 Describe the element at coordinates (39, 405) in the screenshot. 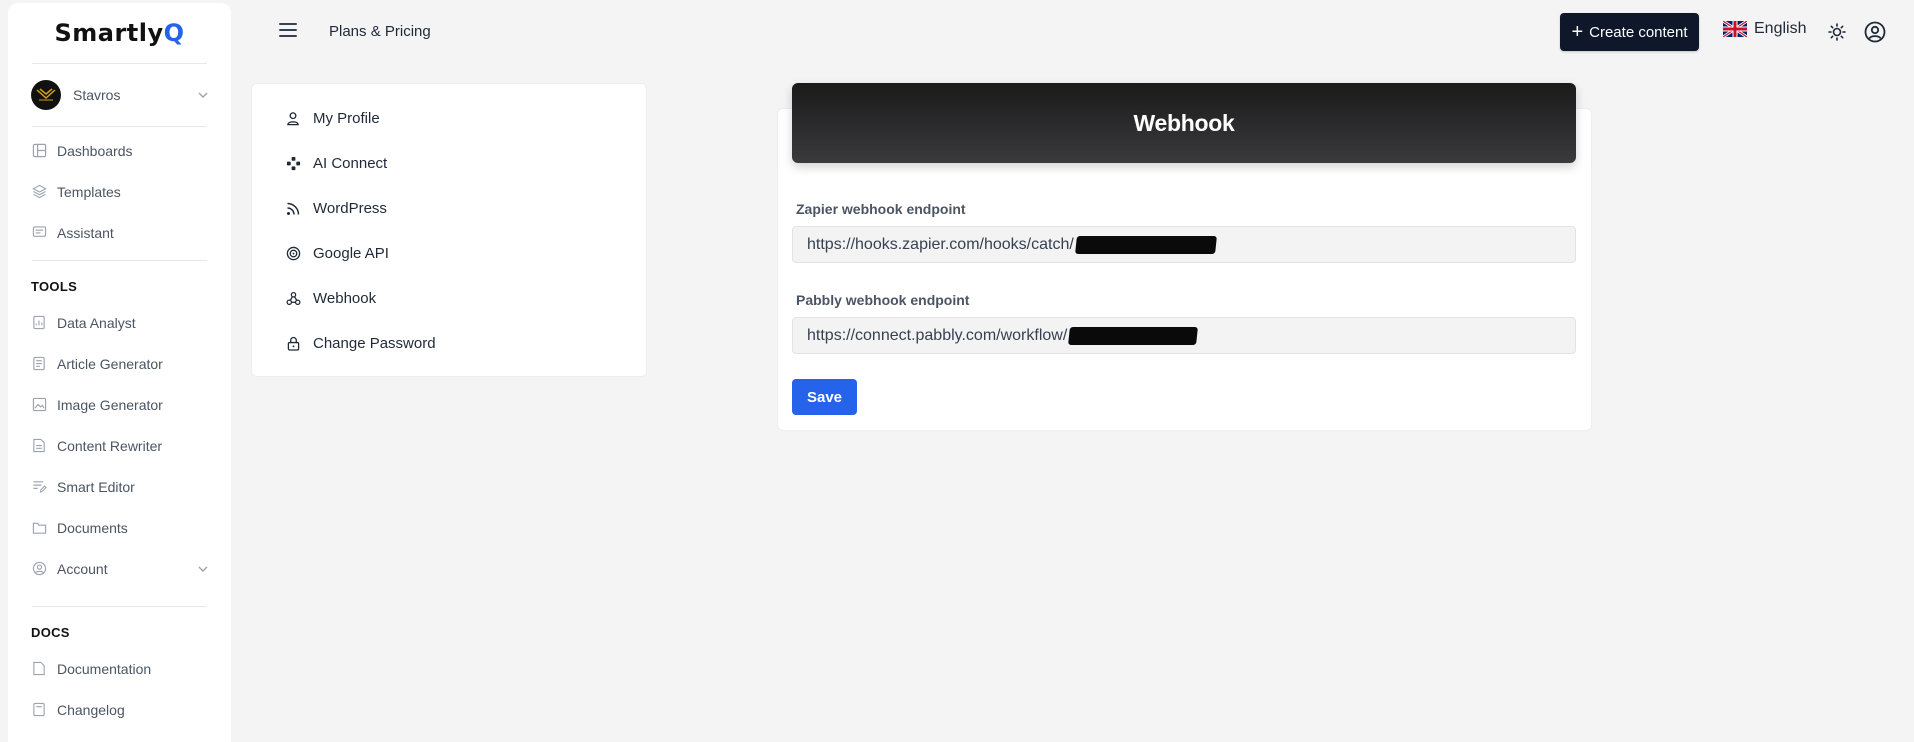

I see `image-icon` at that location.